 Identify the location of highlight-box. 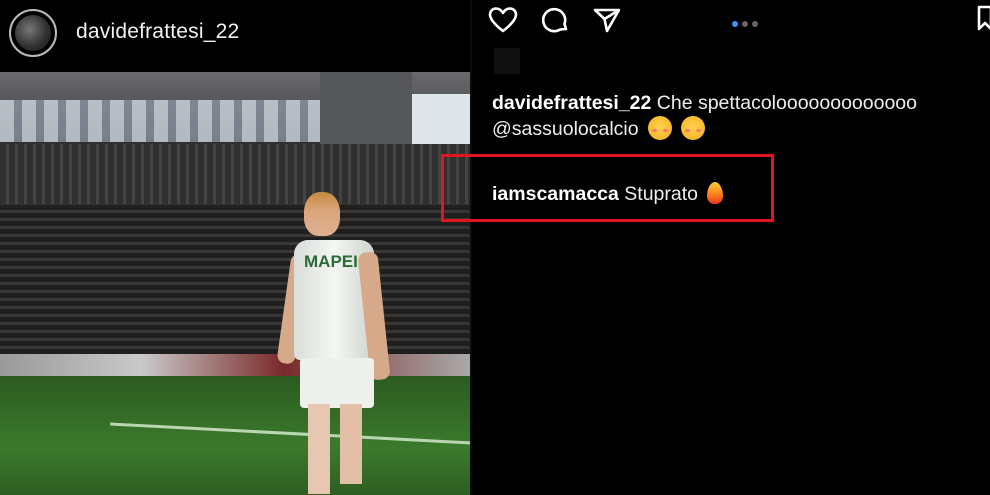
(607, 188).